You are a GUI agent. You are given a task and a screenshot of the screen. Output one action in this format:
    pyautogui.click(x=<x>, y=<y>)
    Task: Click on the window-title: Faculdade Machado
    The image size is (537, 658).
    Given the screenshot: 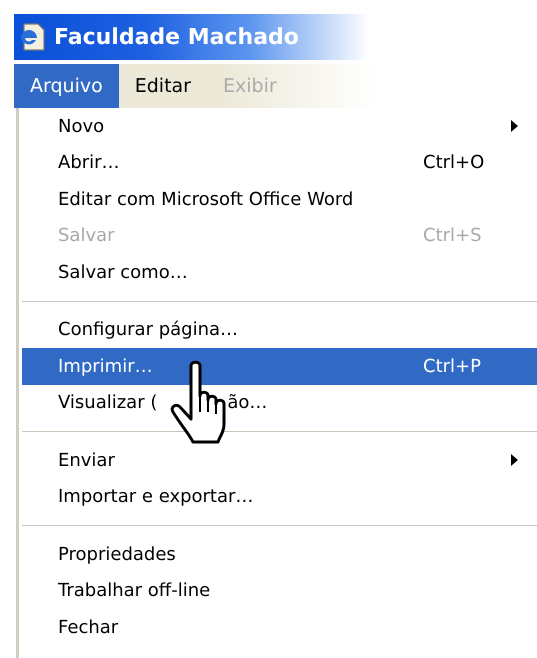 What is the action you would take?
    pyautogui.click(x=176, y=37)
    